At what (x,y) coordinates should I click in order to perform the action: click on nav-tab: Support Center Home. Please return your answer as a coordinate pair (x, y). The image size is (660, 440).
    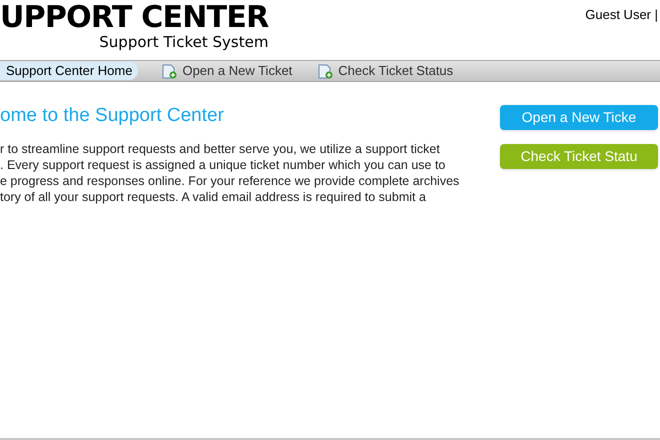
    Looking at the image, I should click on (69, 71).